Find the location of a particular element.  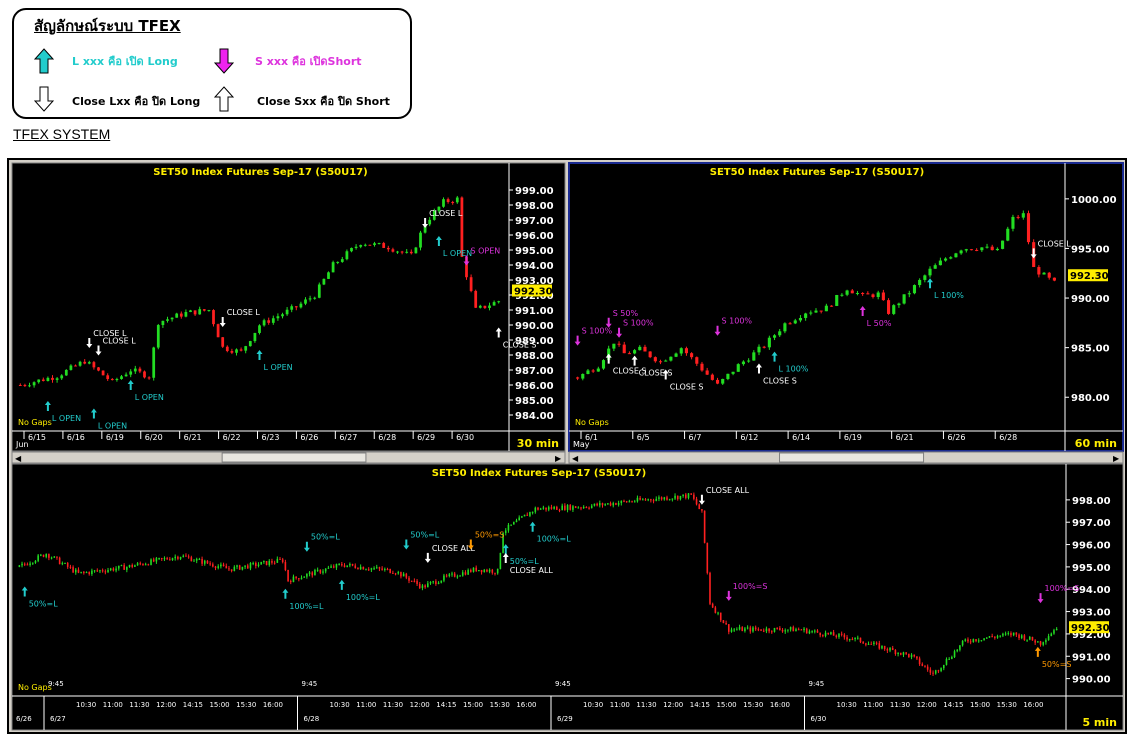

signal-label: S OPEN is located at coordinates (486, 251).